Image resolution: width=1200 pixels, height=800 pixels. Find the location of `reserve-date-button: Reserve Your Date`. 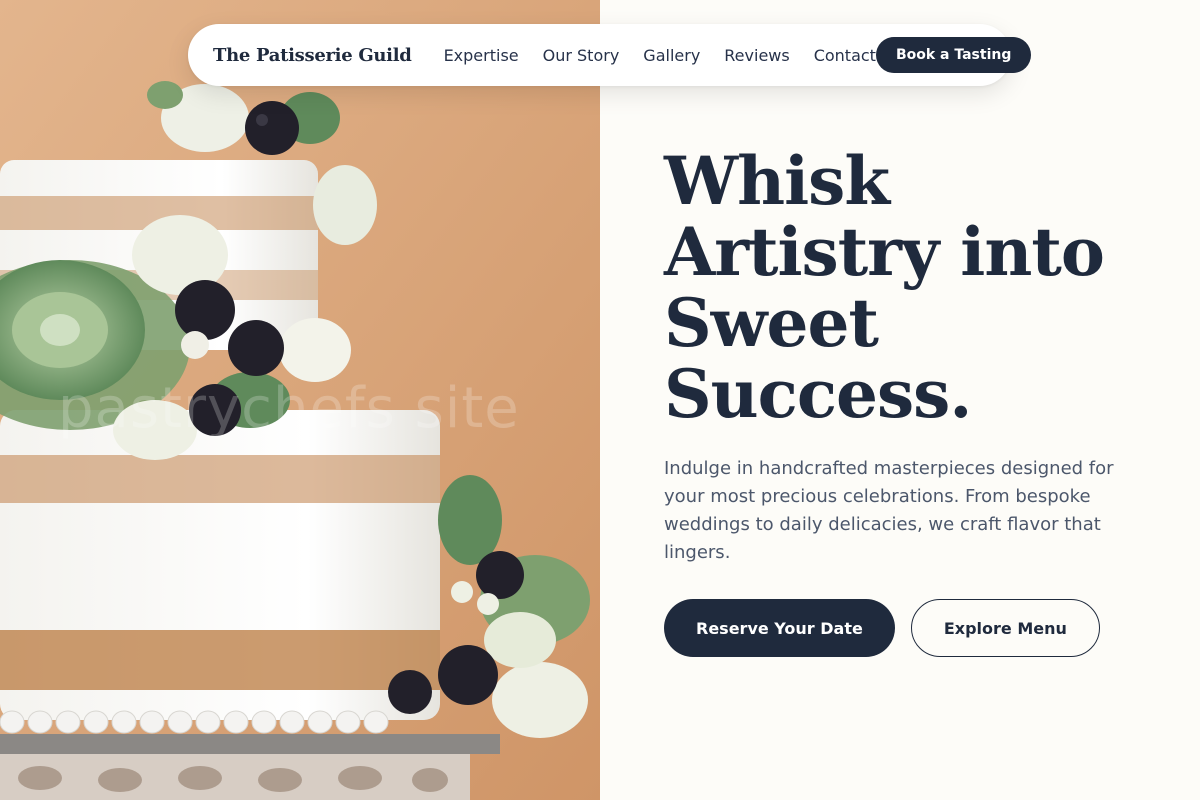

reserve-date-button: Reserve Your Date is located at coordinates (779, 628).